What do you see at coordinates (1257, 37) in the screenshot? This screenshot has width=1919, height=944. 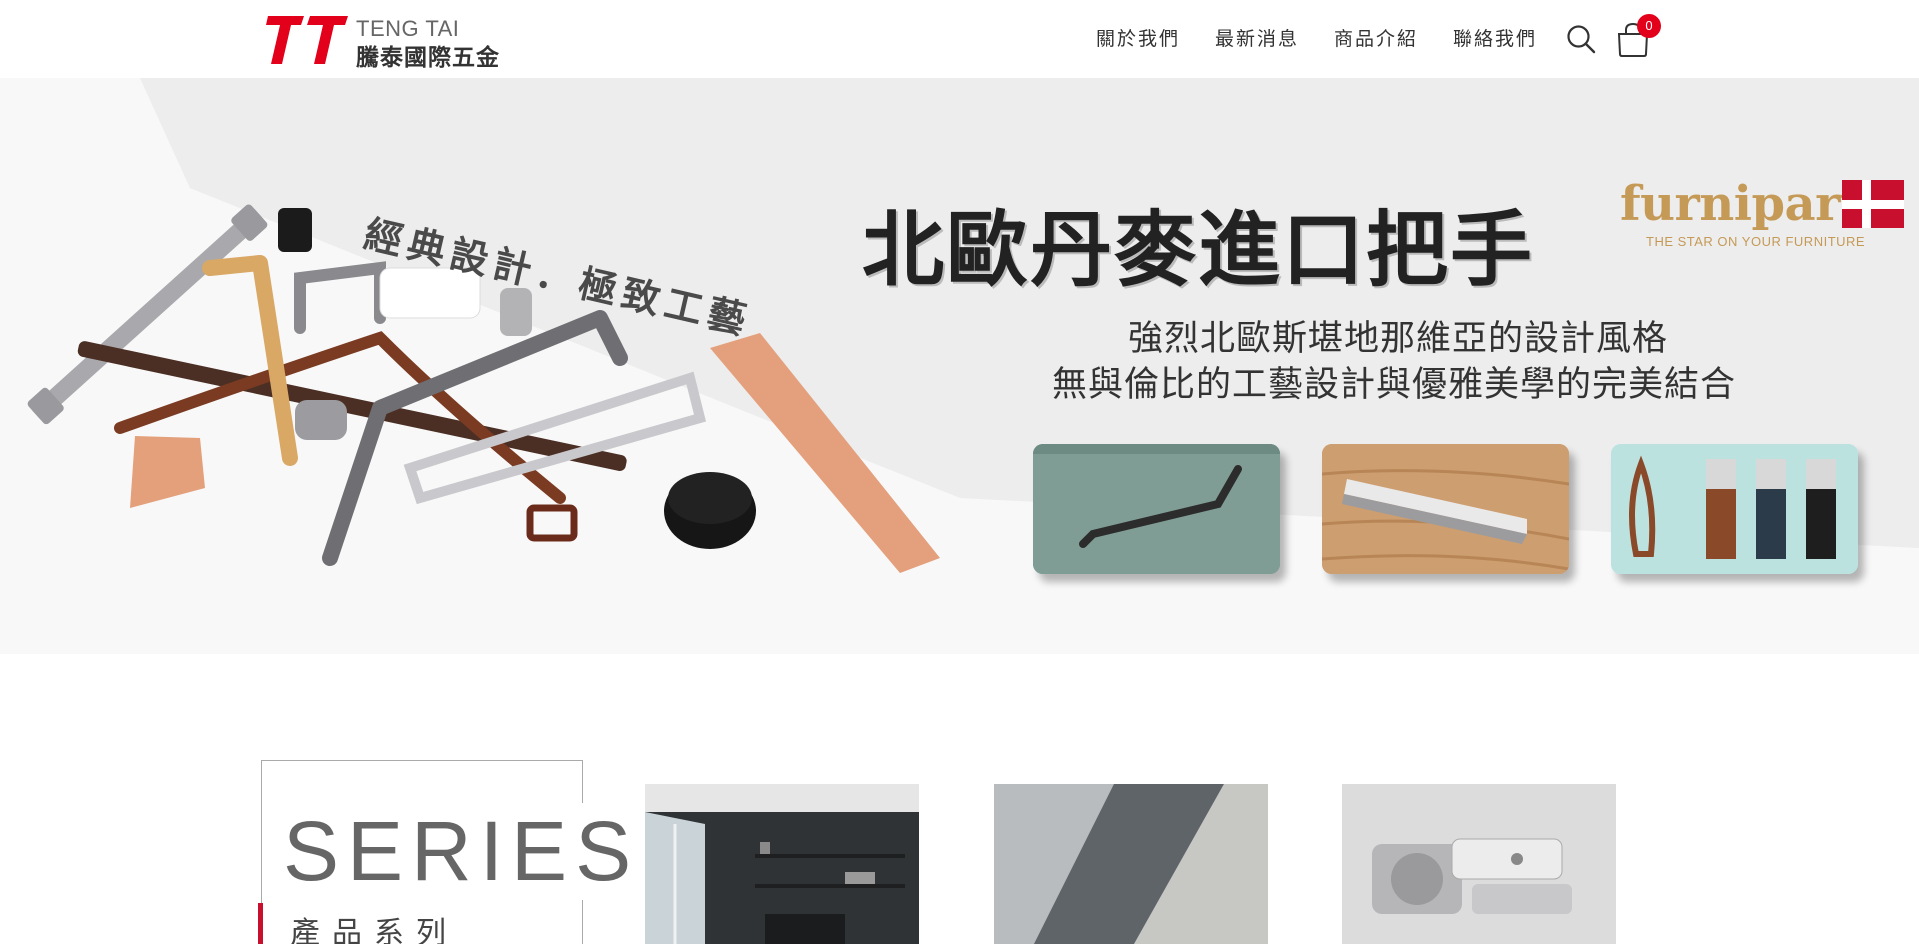 I see `nav-item-news: 最新消息` at bounding box center [1257, 37].